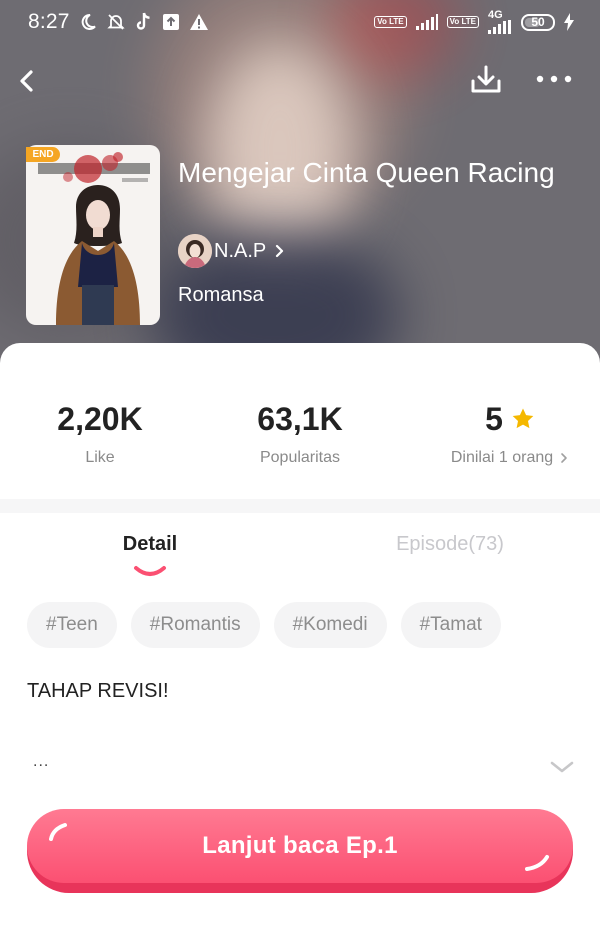 This screenshot has height=940, width=600. I want to click on book-genre: Romansa, so click(221, 295).